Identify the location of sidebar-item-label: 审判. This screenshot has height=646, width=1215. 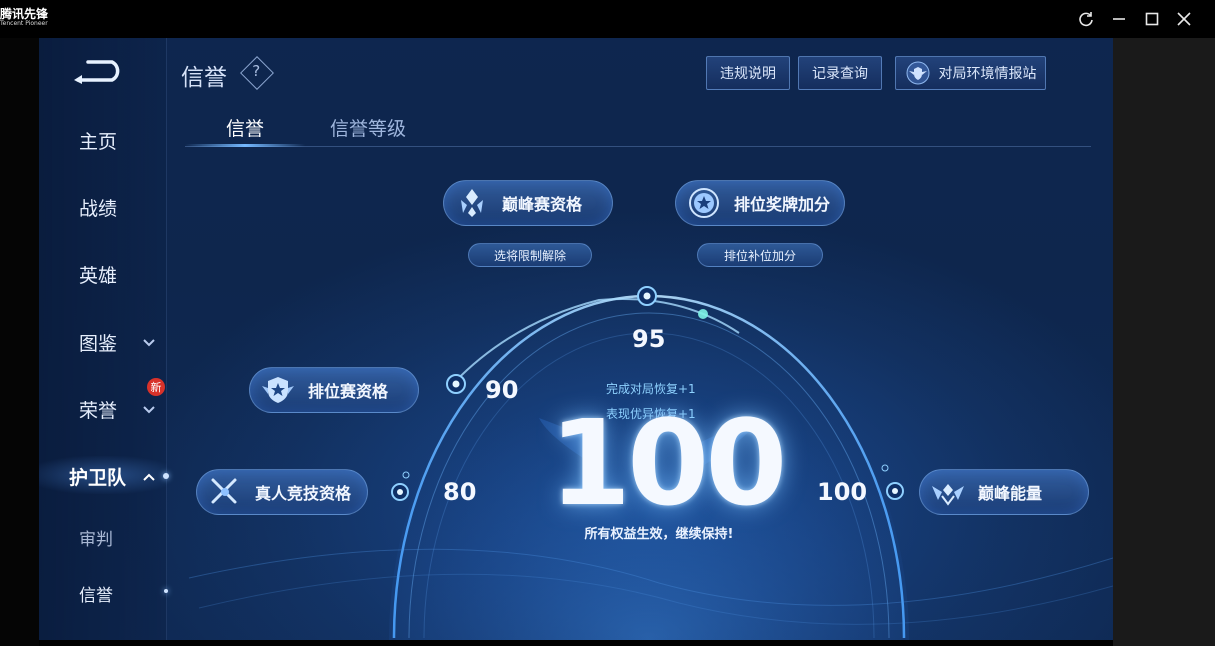
(96, 539).